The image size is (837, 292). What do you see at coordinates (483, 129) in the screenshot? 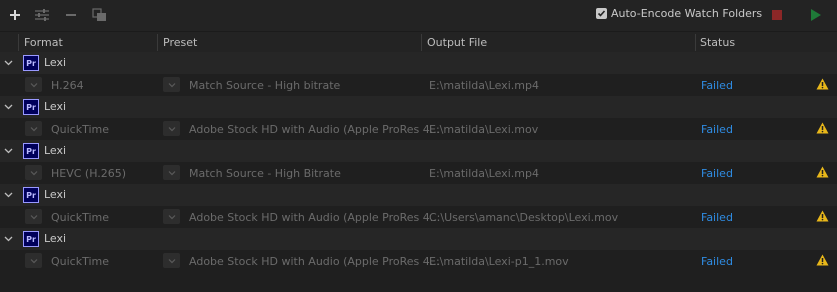
I see `output-file-value: E:\matilda\Lexi.mov` at bounding box center [483, 129].